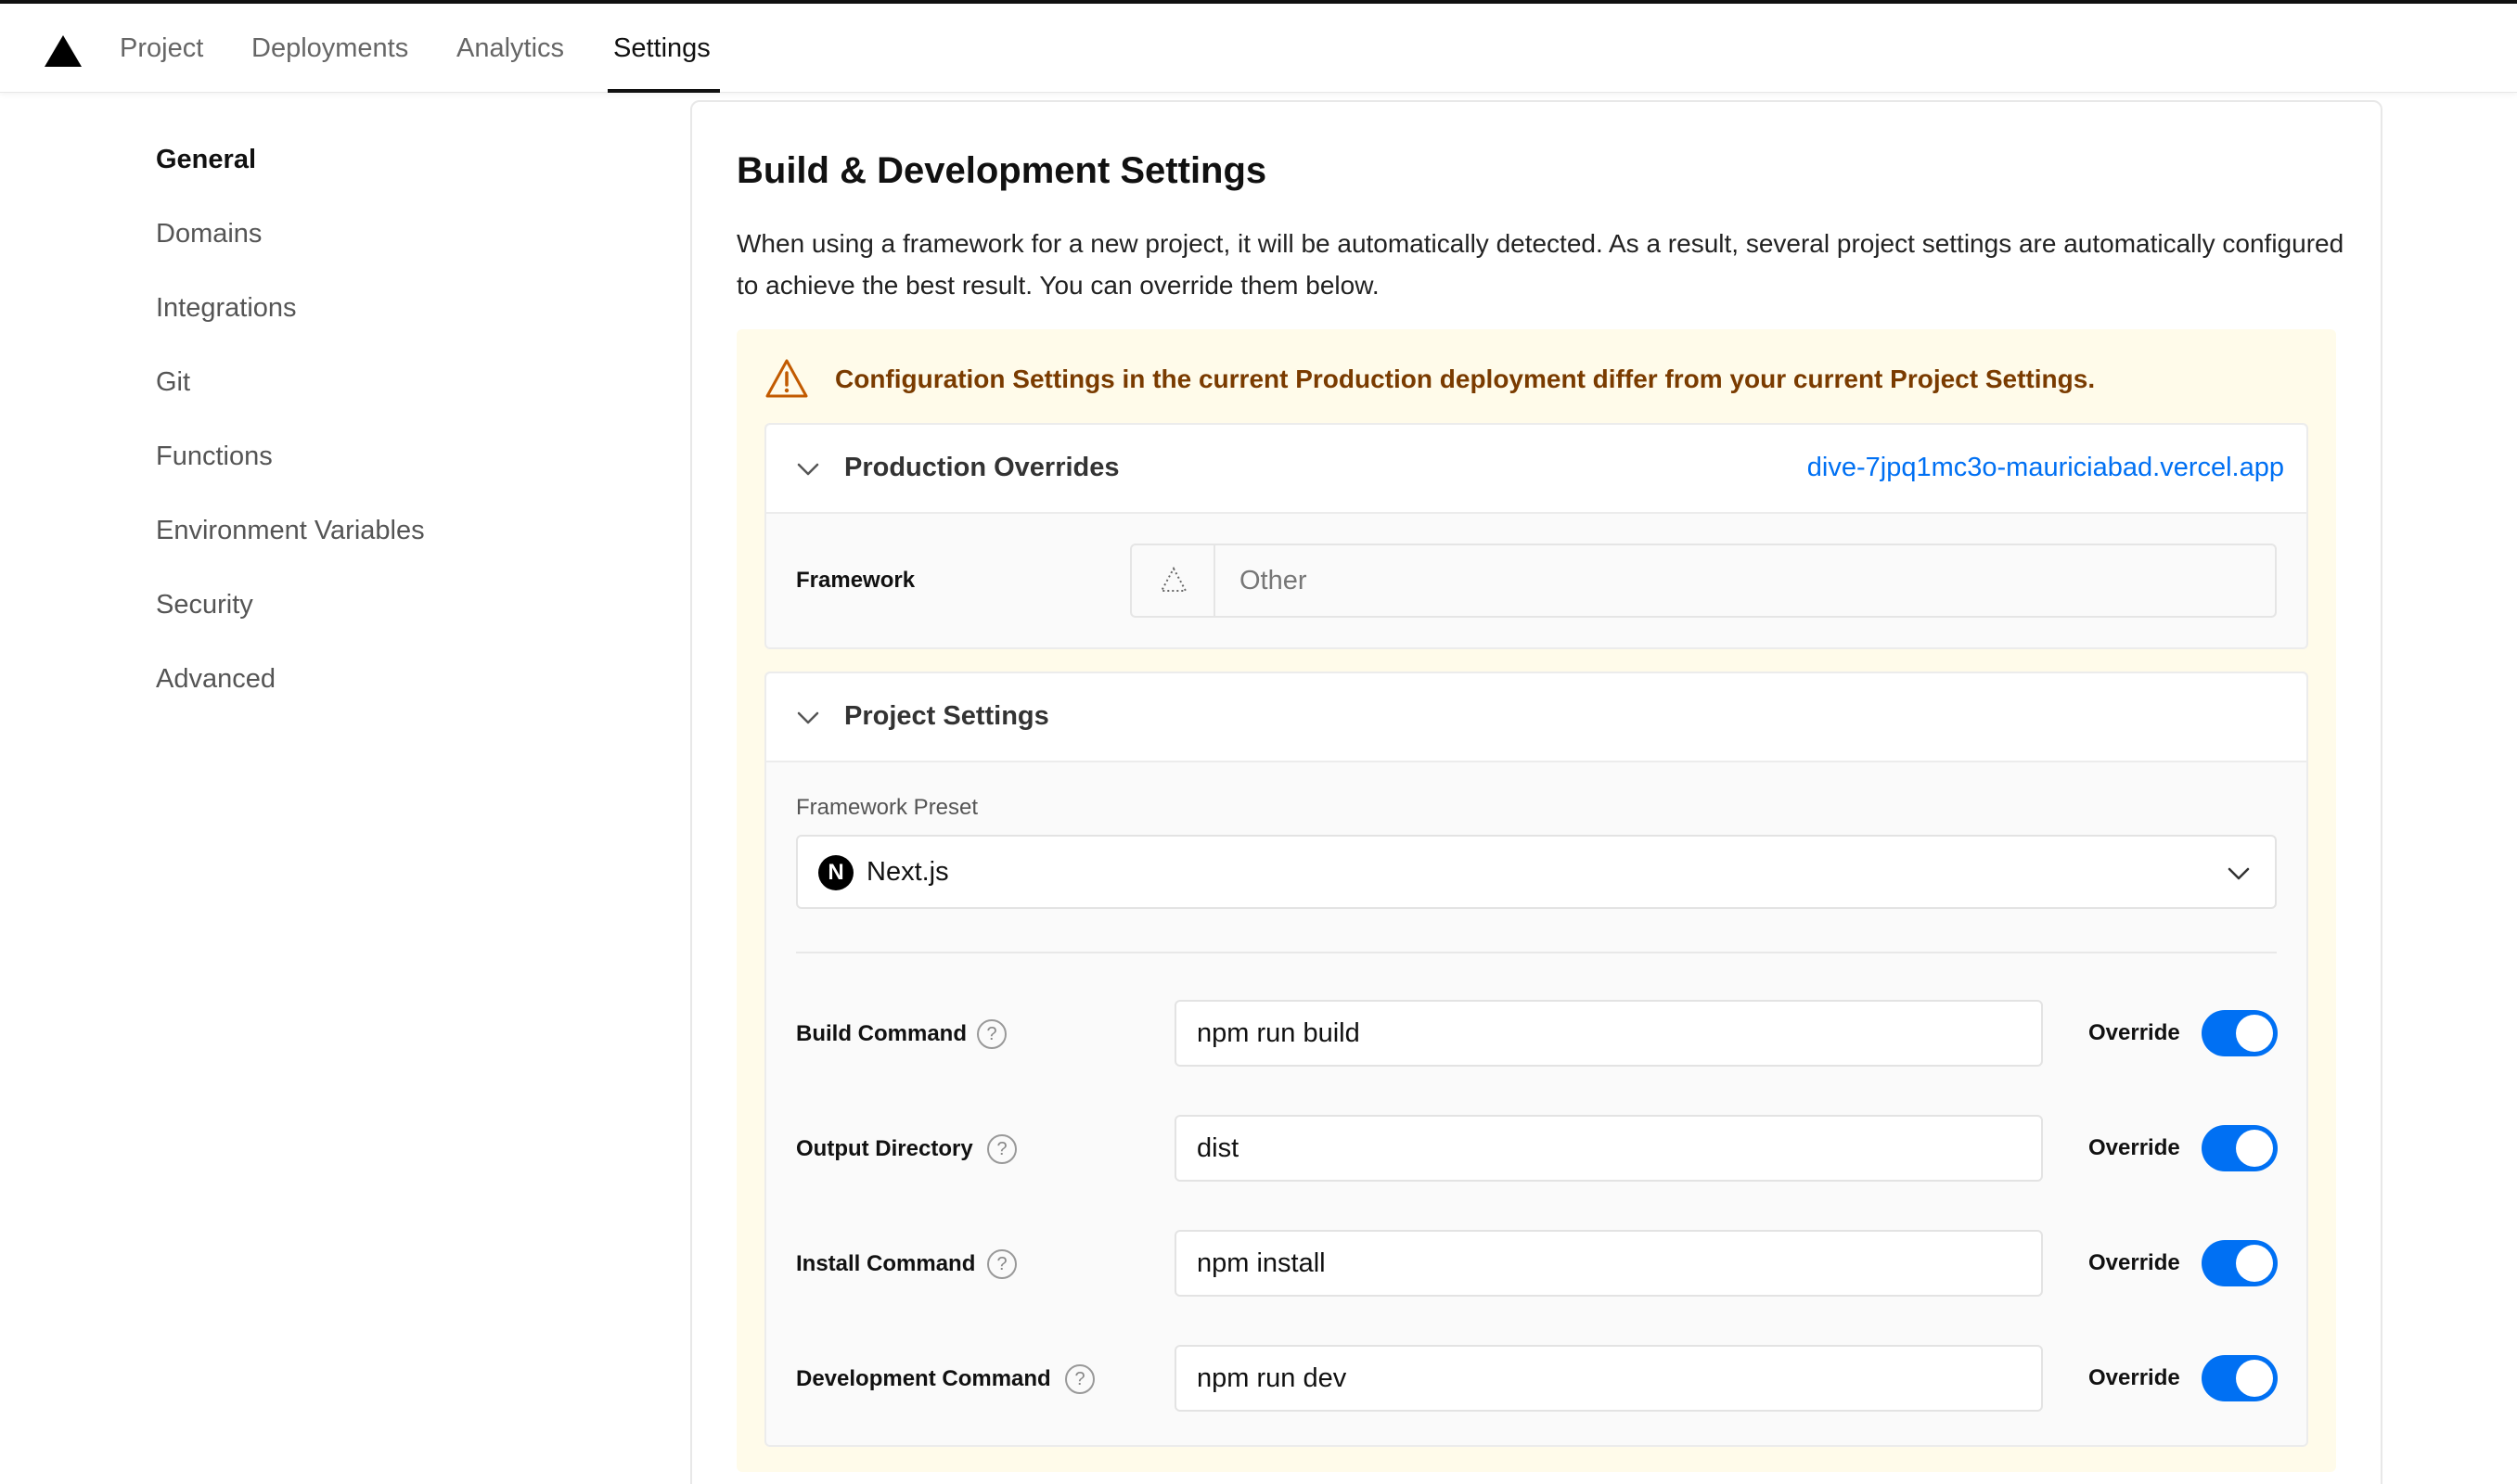 This screenshot has height=1484, width=2517. Describe the element at coordinates (206, 159) in the screenshot. I see `sidebar-item-general: General` at that location.